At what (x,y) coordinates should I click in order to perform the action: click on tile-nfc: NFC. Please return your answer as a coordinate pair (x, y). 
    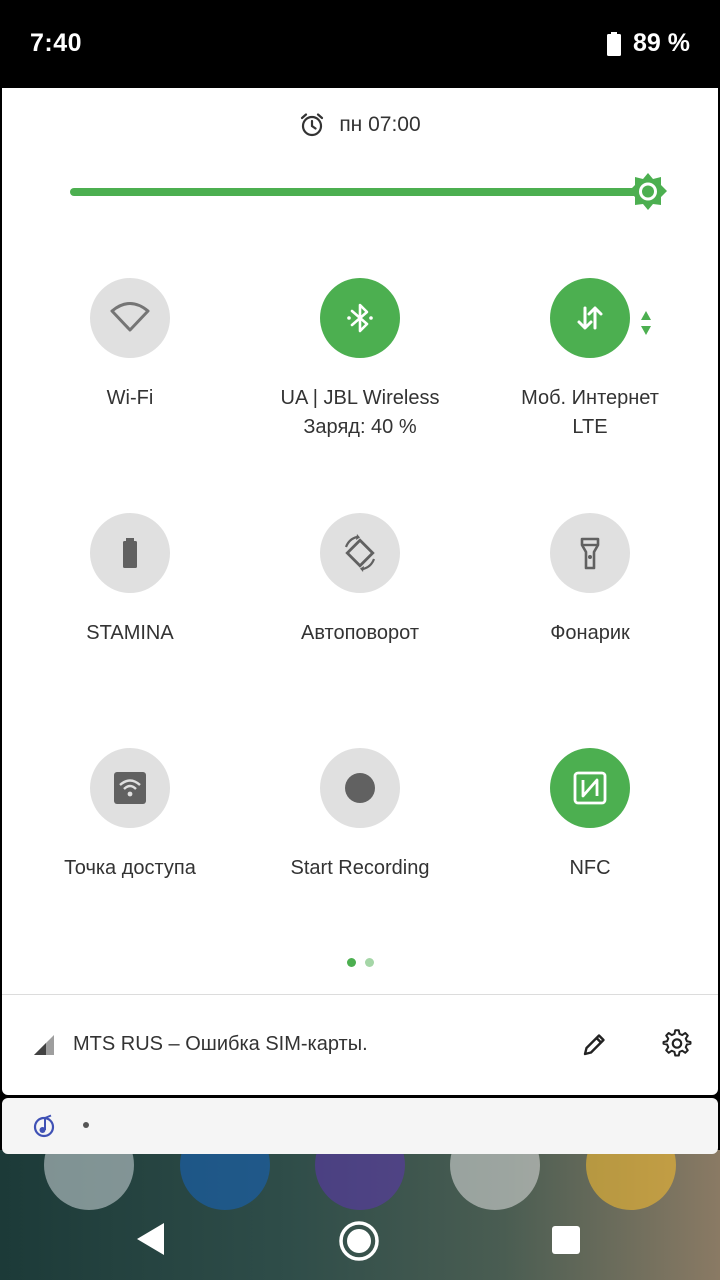
    Looking at the image, I should click on (590, 815).